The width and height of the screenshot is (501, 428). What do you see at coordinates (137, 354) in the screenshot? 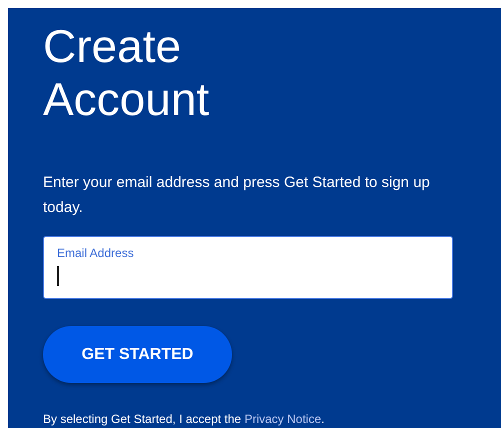
I see `get-started-button: GET STARTED` at bounding box center [137, 354].